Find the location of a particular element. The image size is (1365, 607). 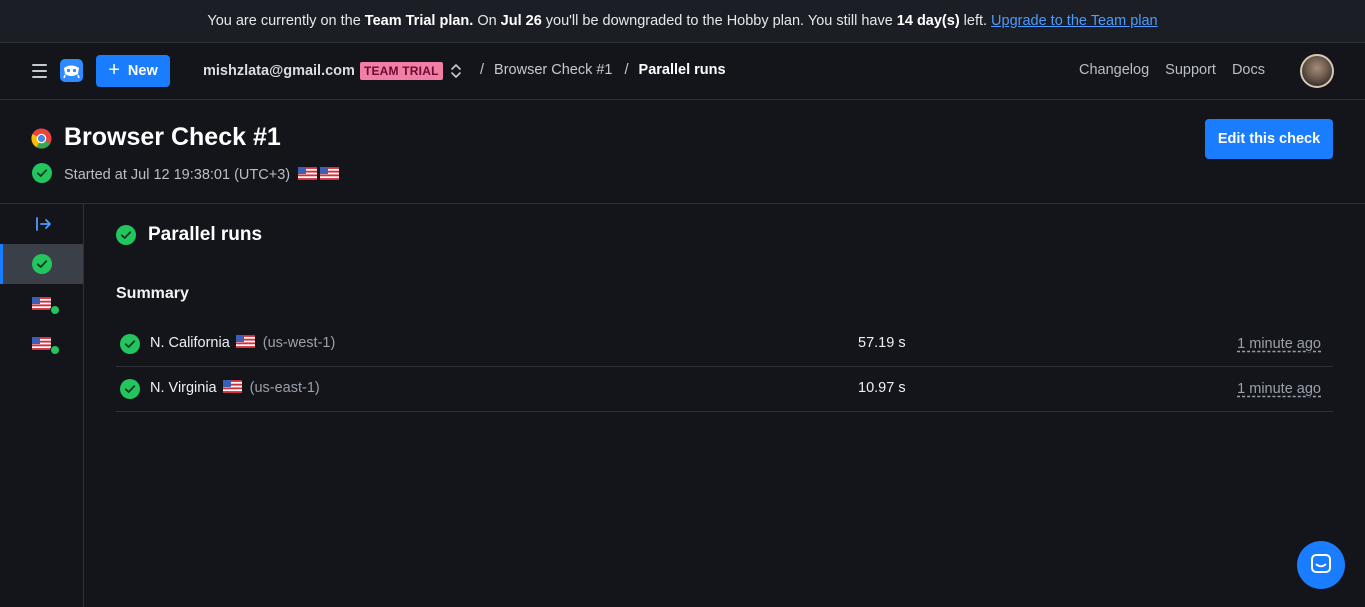

location-region: (us-east-1) is located at coordinates (284, 388).